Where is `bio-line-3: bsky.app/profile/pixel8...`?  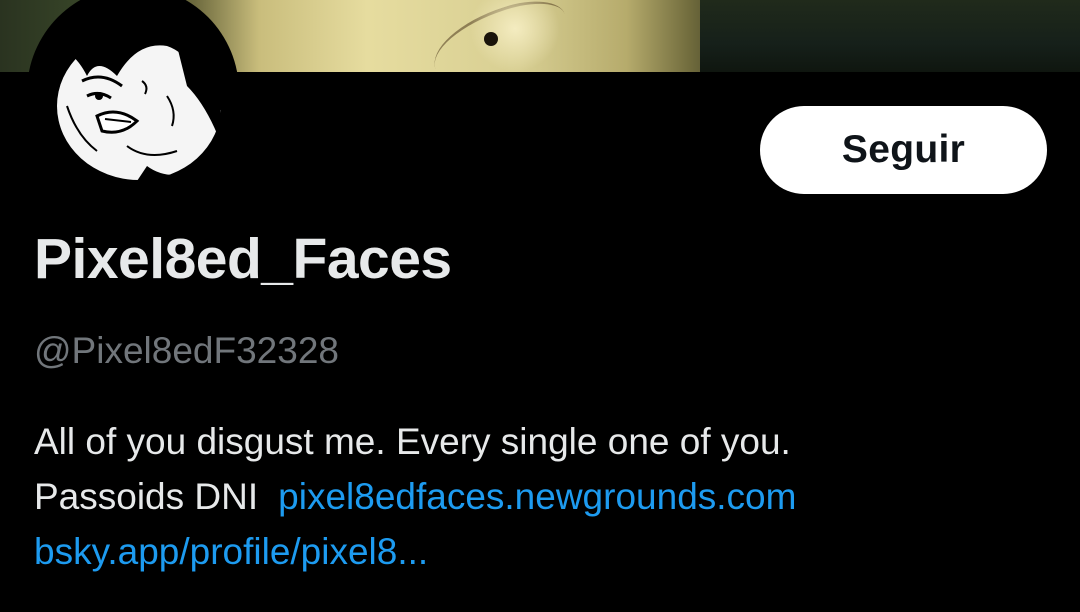 bio-line-3: bsky.app/profile/pixel8... is located at coordinates (534, 551).